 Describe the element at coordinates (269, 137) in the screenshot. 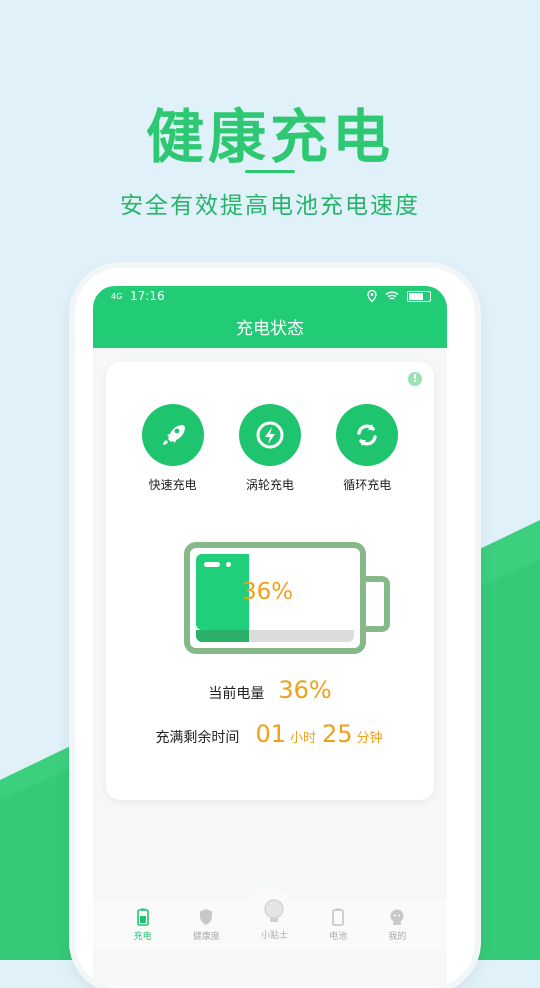

I see `hero-title: 健康充电` at that location.